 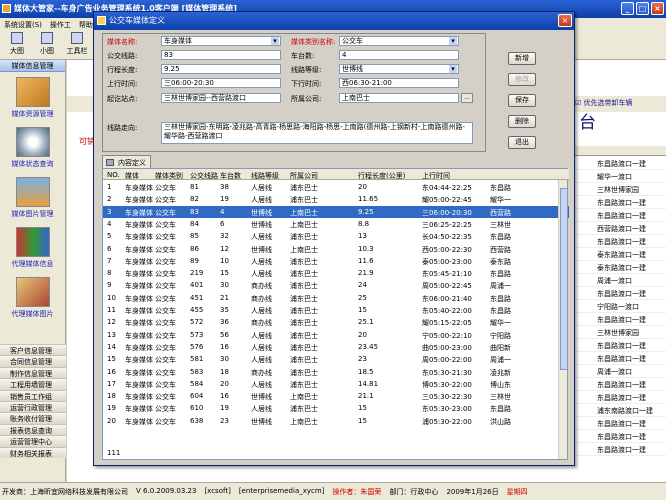 I want to click on large-icon-button: 大图, so click(x=17, y=45).